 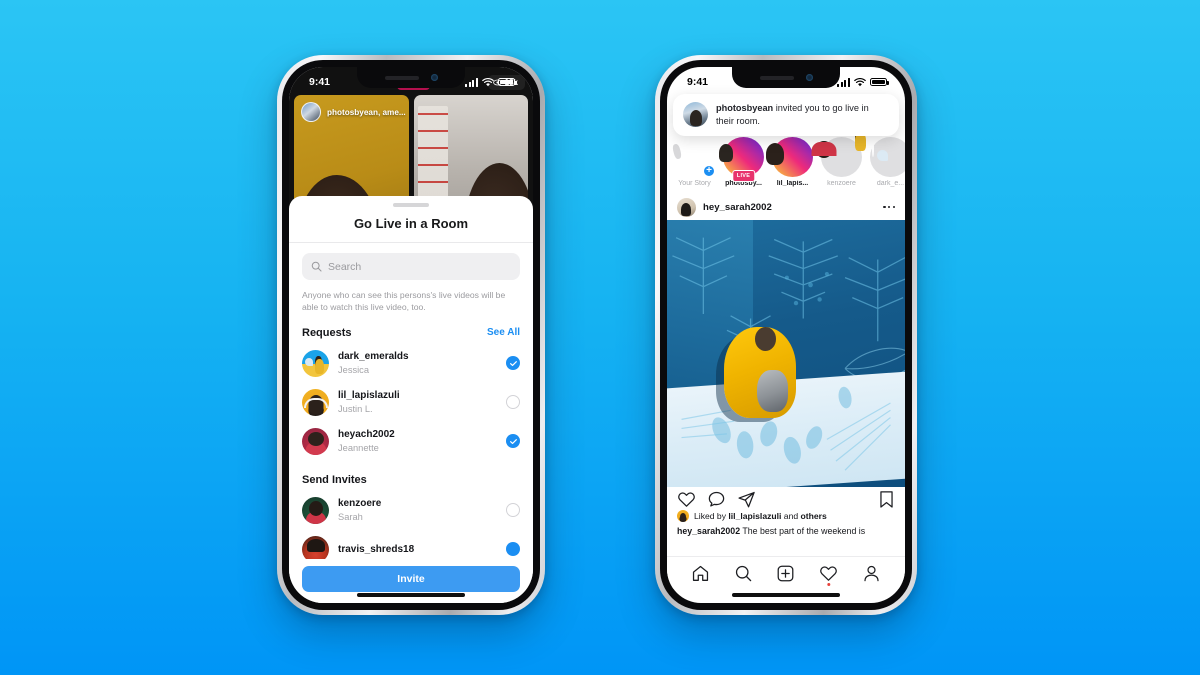 What do you see at coordinates (417, 510) in the screenshot?
I see `row-text: kenzoere Sarah` at bounding box center [417, 510].